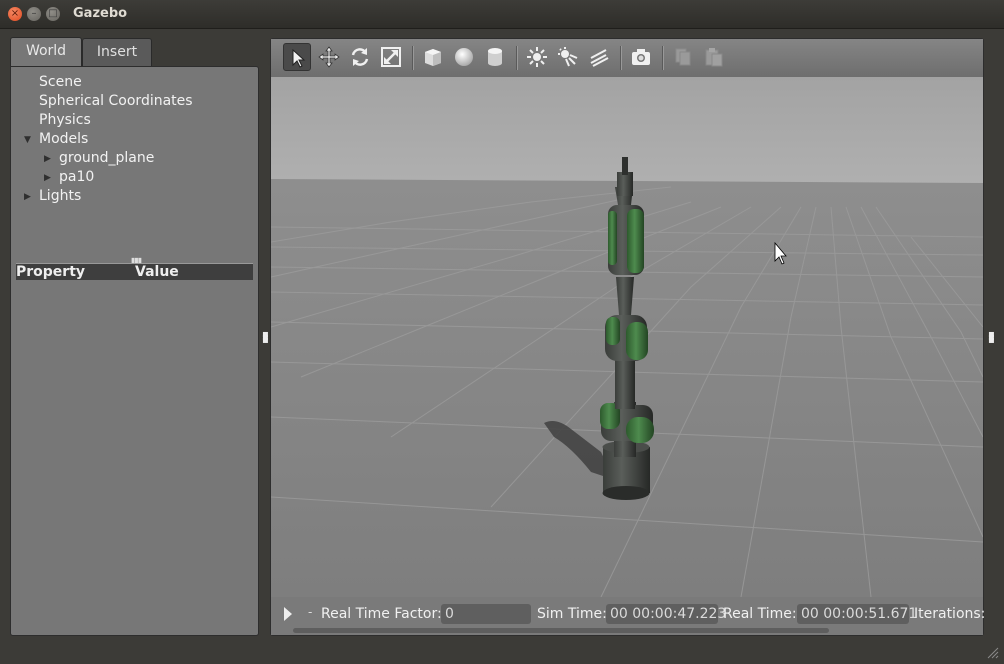  Describe the element at coordinates (134, 271) in the screenshot. I see `property-table-header: Property Value` at that location.